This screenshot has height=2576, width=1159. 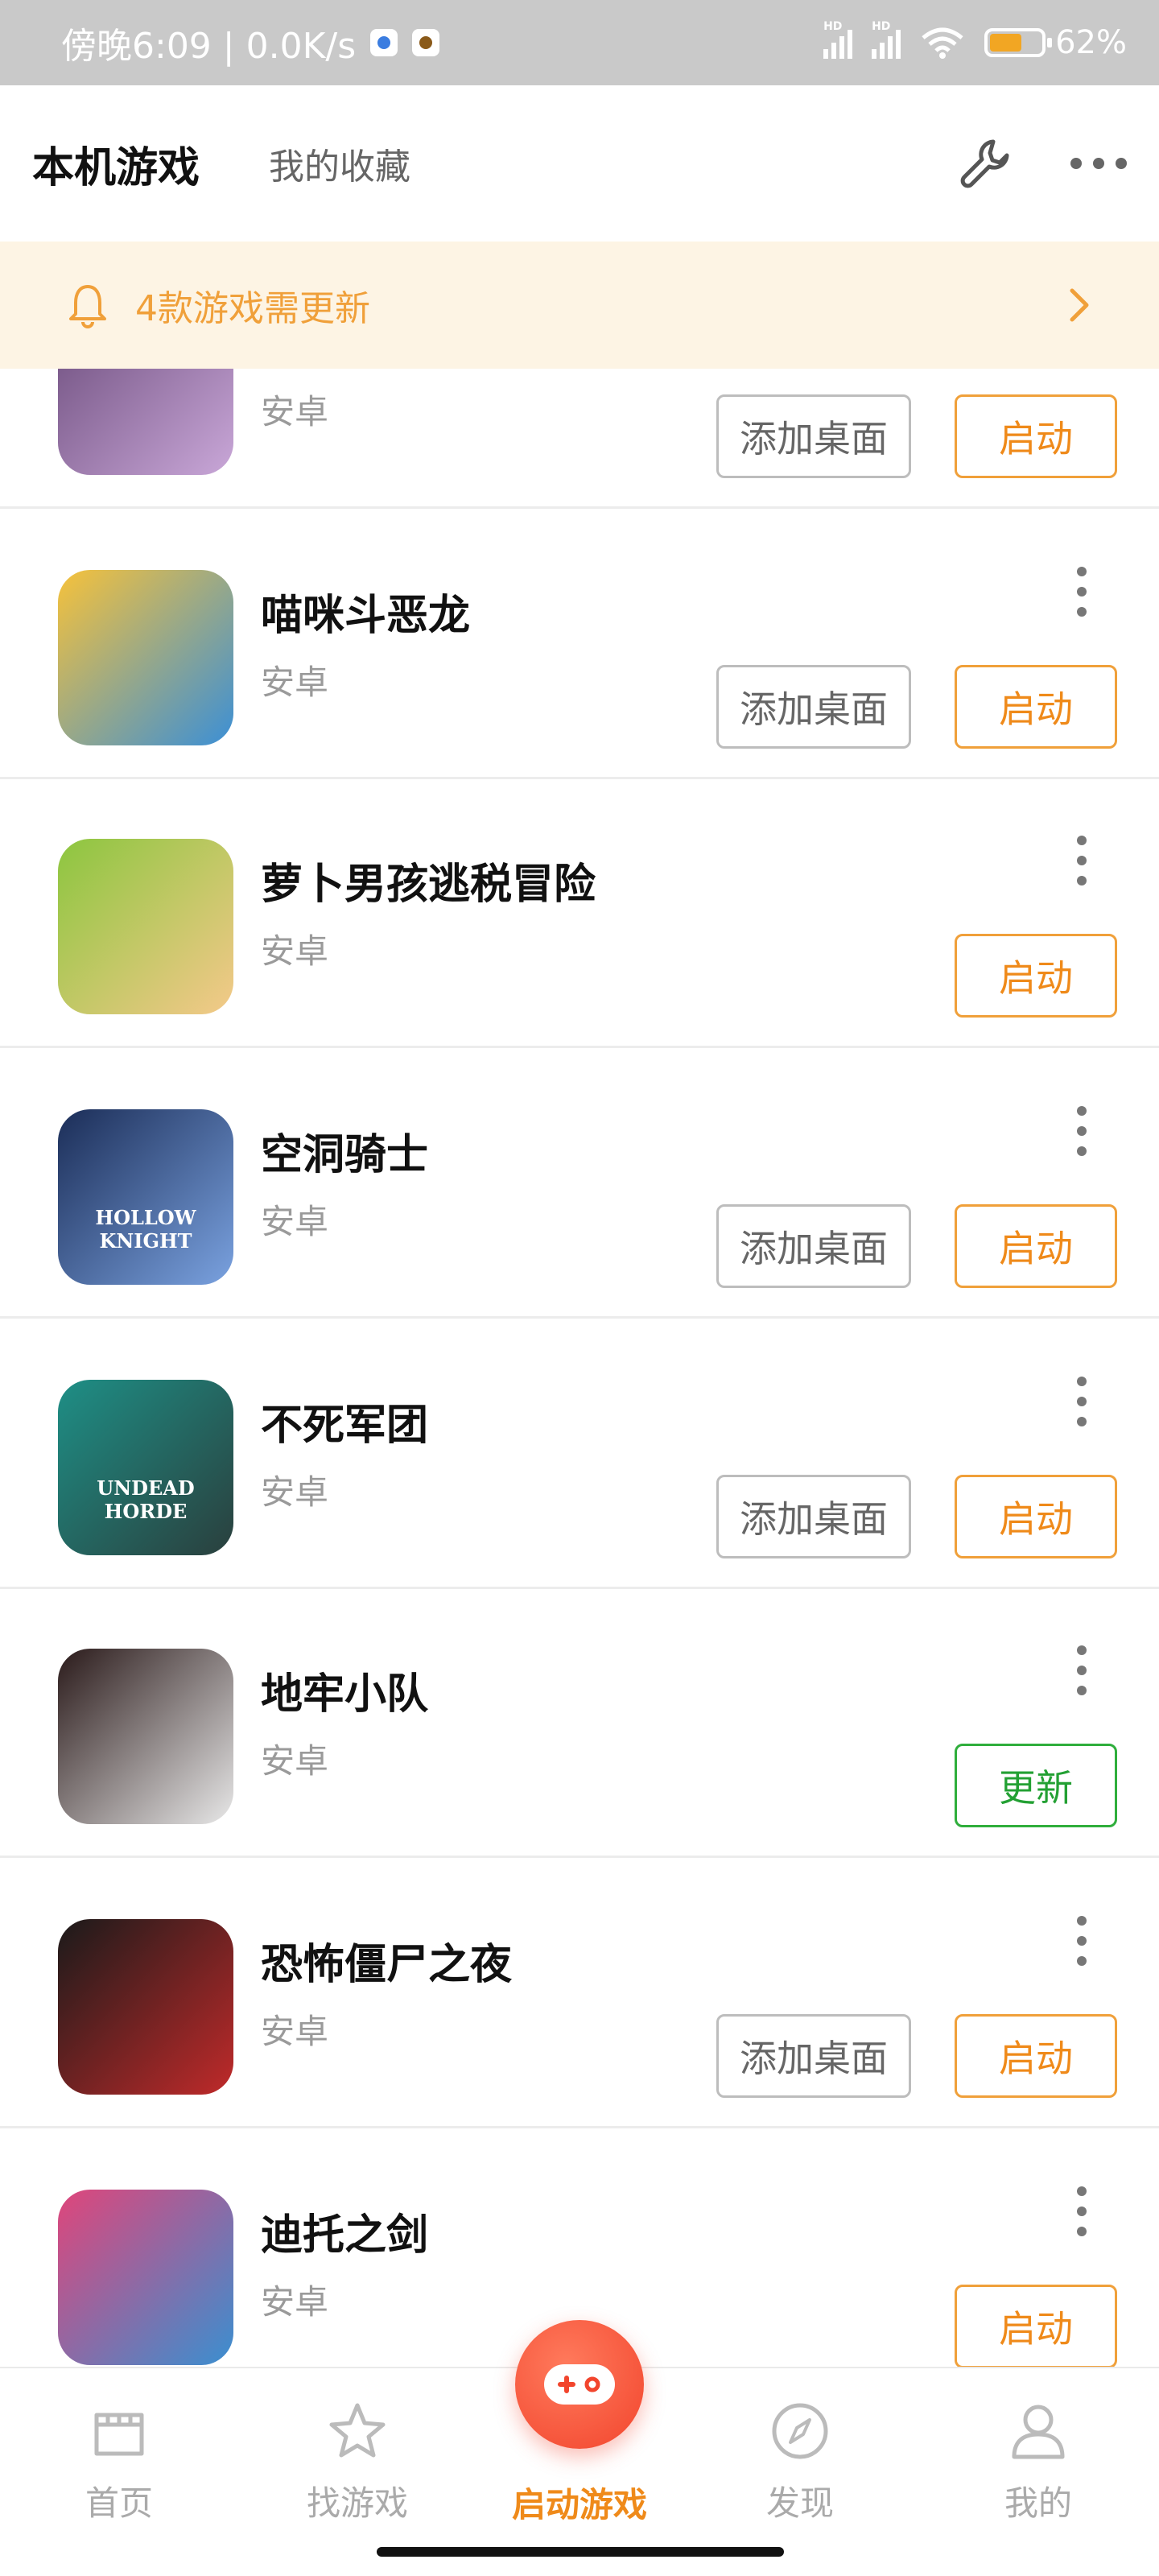 I want to click on ditto-sword-icon, so click(x=145, y=2277).